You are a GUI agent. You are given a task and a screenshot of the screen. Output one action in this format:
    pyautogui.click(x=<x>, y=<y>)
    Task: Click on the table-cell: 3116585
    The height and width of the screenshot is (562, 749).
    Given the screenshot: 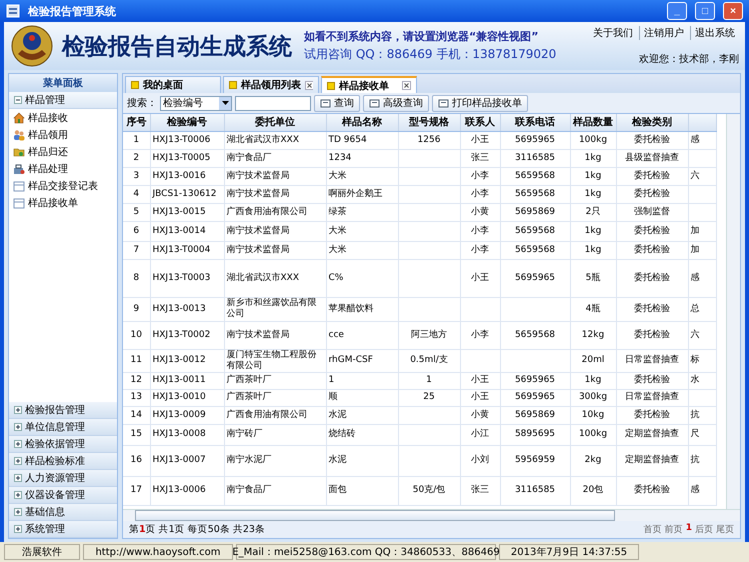 What is the action you would take?
    pyautogui.click(x=535, y=490)
    